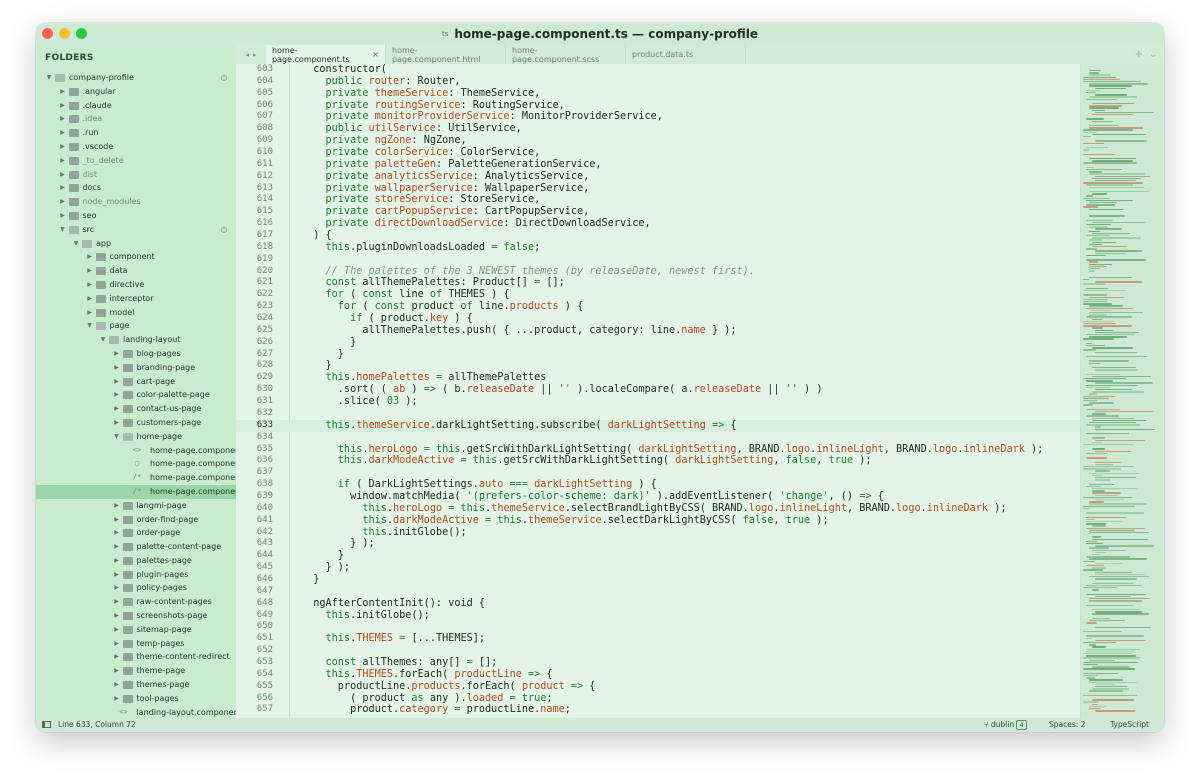  What do you see at coordinates (658, 639) in the screenshot?
I see `code-line: 651 this.THEMES = [...THEMES];` at bounding box center [658, 639].